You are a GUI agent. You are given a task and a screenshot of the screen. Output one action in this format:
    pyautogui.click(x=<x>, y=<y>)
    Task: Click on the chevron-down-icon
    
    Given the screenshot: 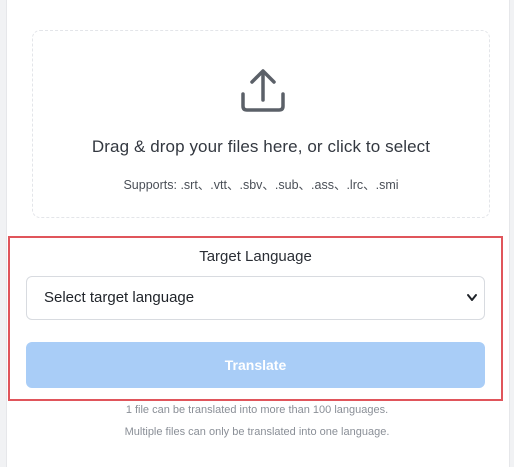 What is the action you would take?
    pyautogui.click(x=472, y=297)
    